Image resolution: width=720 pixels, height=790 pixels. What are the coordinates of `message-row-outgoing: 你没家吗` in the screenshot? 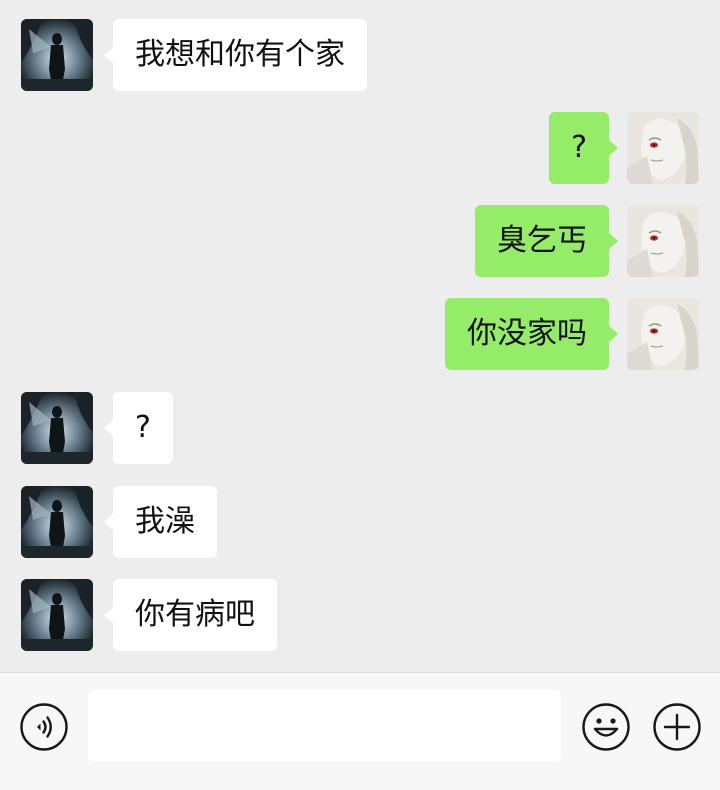 It's located at (360, 334).